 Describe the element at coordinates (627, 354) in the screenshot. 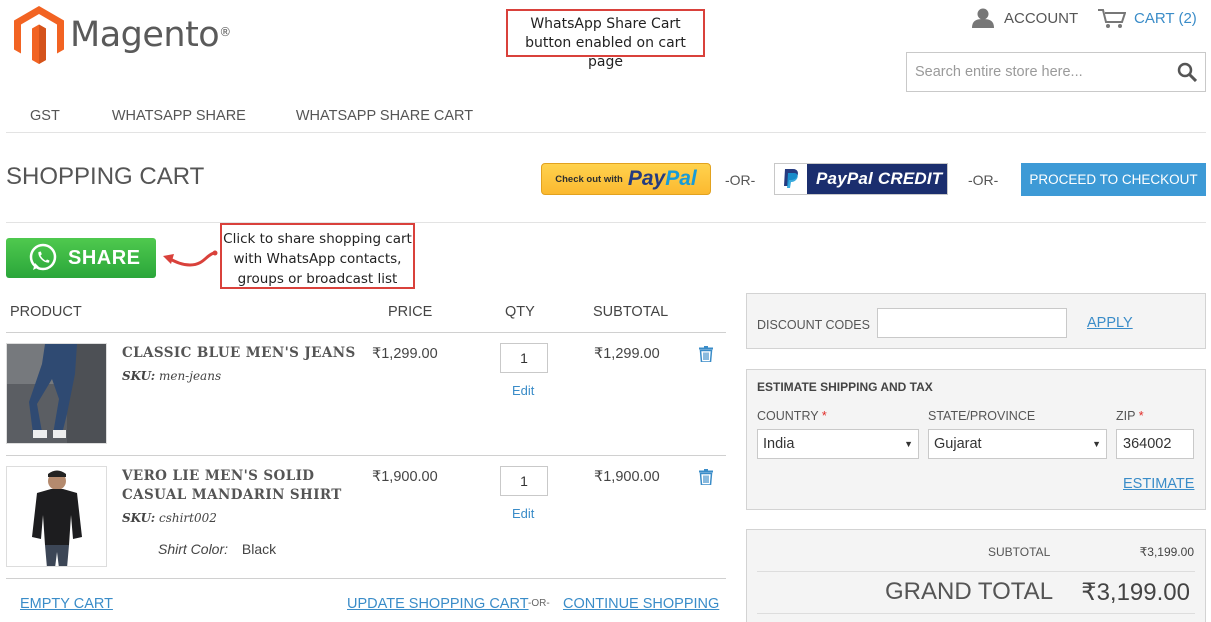

I see `item-subtotal: ₹1,299.00` at that location.